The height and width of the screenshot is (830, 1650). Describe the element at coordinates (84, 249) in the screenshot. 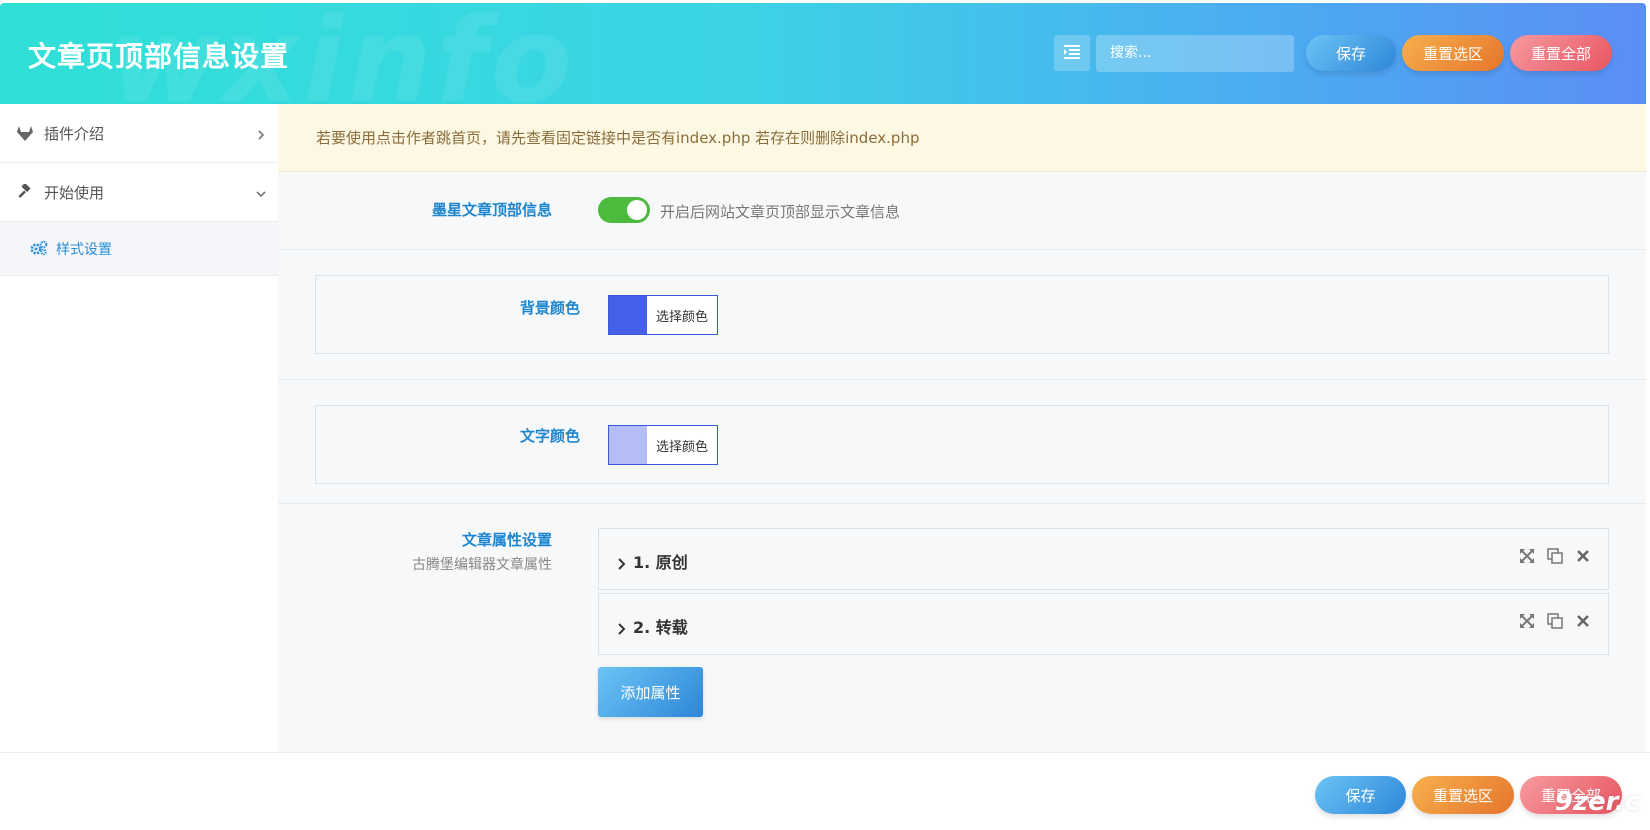

I see `sidebar-subitem-label: 样式设置` at that location.